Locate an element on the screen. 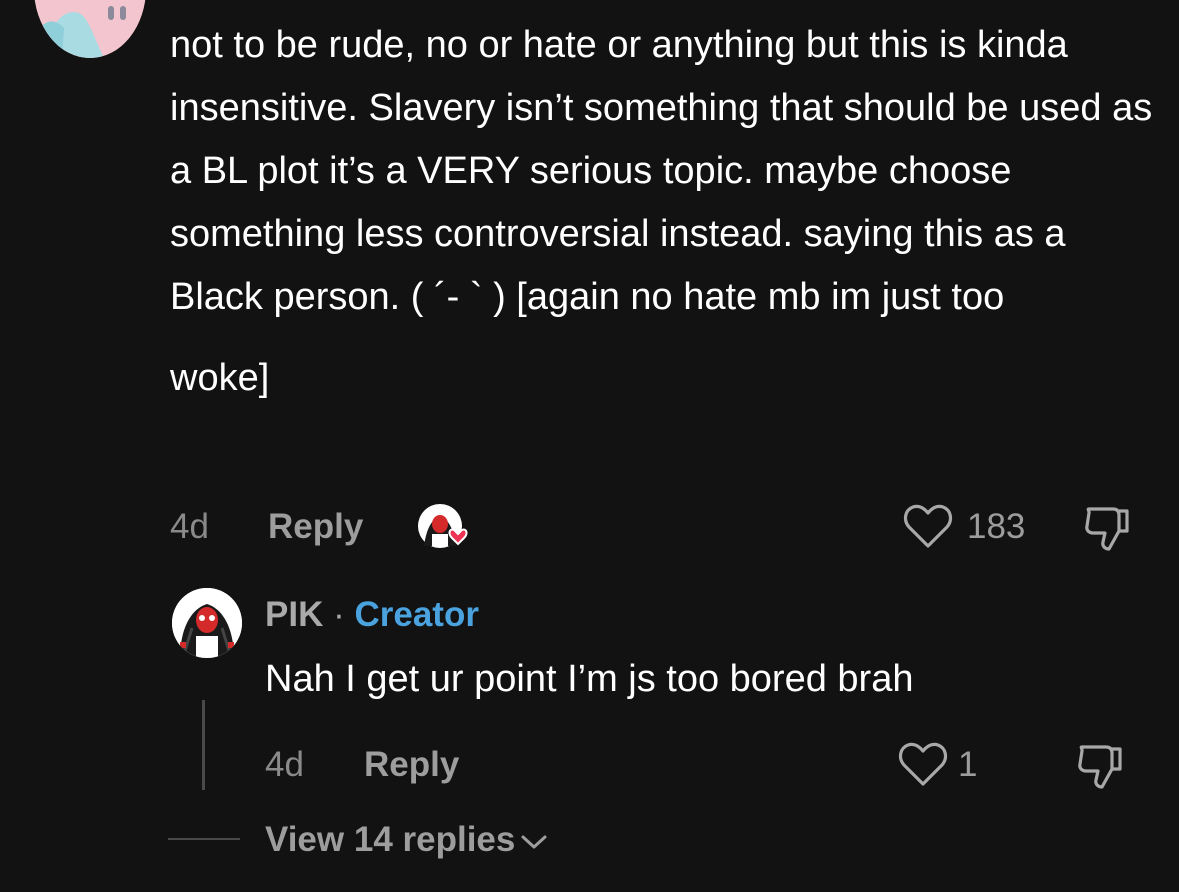 The width and height of the screenshot is (1179, 892). reply-like-count: 1 is located at coordinates (968, 764).